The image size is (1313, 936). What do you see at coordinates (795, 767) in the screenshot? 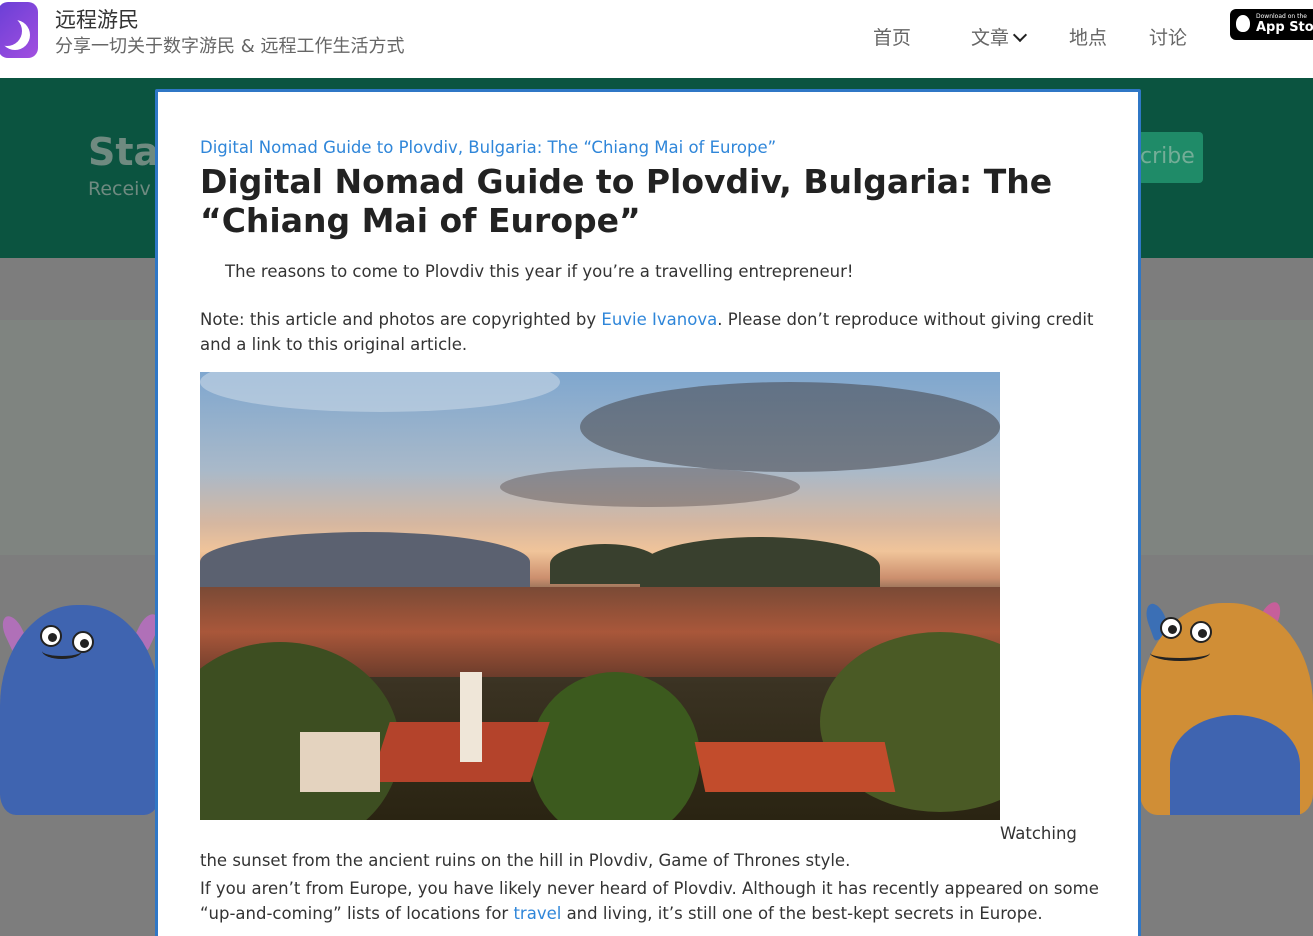
I see `roof` at bounding box center [795, 767].